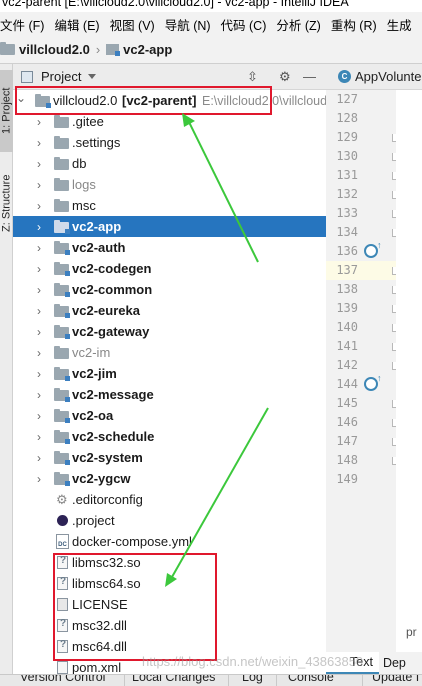  Describe the element at coordinates (395, 679) in the screenshot. I see `tool-update: Update I` at that location.